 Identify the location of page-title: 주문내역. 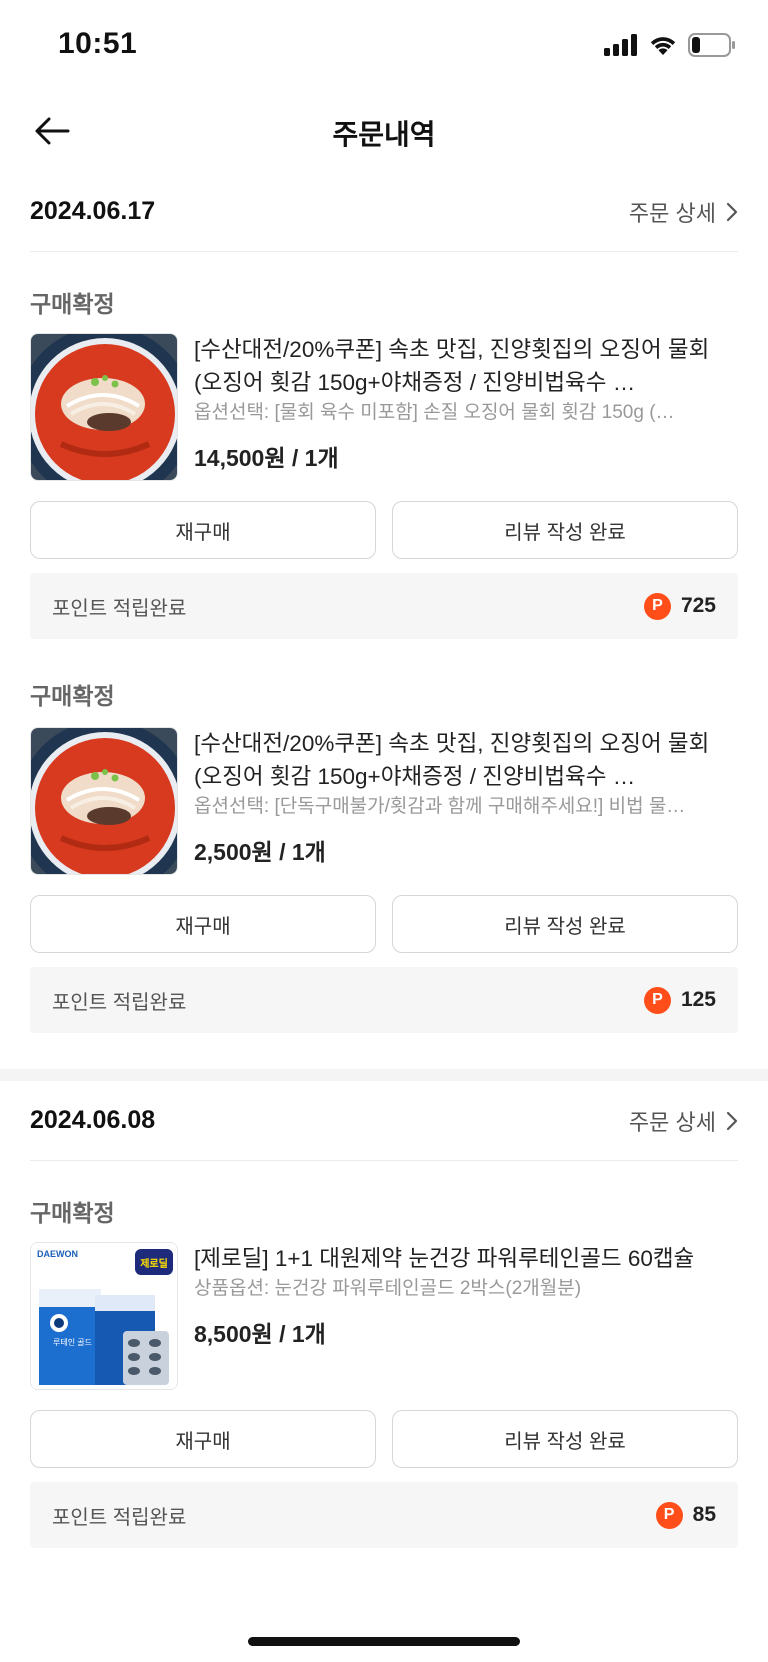
(384, 134).